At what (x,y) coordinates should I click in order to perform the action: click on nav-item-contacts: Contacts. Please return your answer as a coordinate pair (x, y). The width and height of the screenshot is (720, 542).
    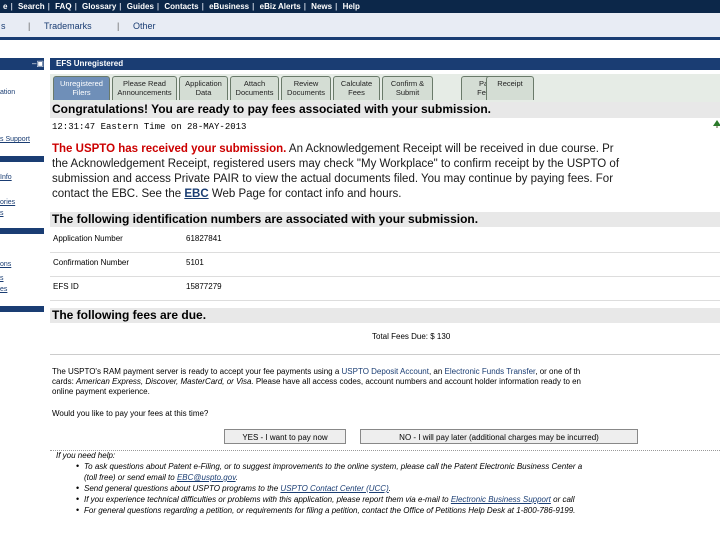
    Looking at the image, I should click on (181, 6).